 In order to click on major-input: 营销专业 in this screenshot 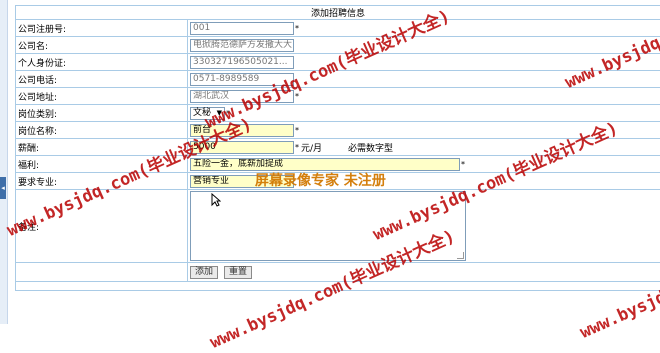, I will do `click(242, 181)`.